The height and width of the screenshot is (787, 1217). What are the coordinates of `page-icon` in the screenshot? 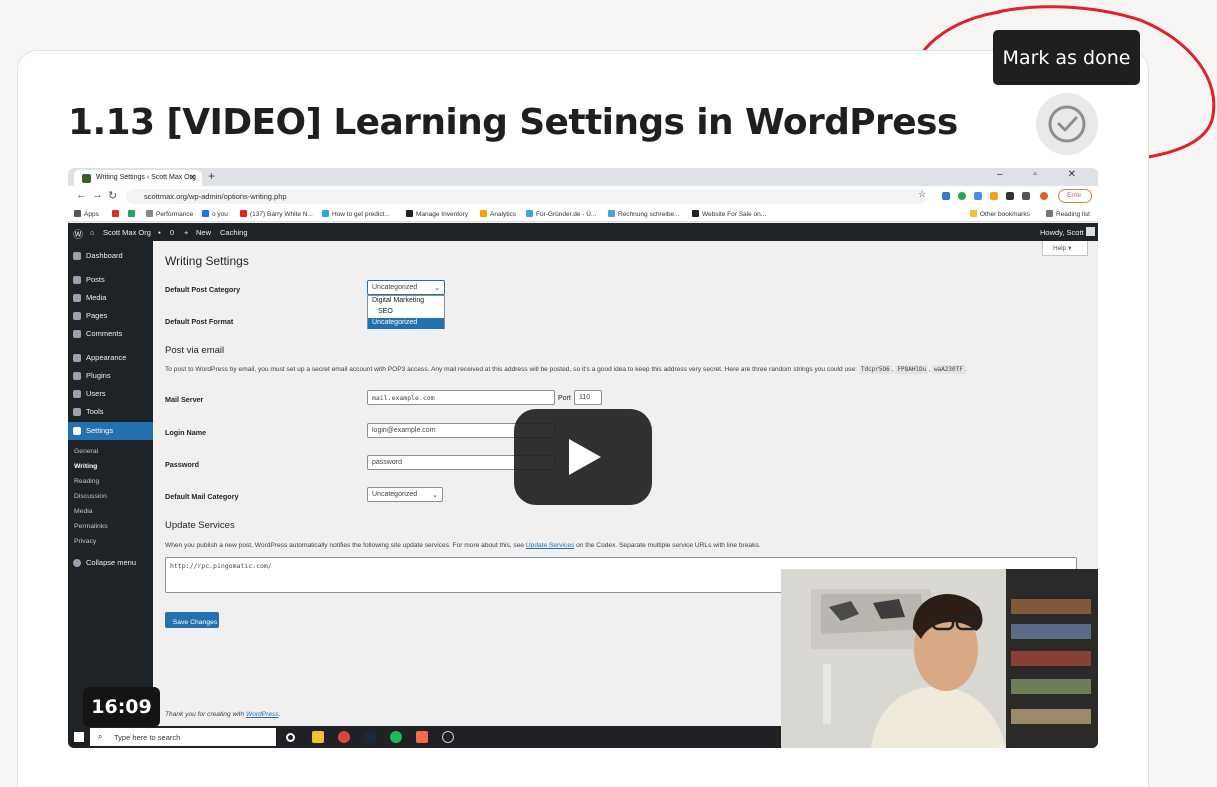 It's located at (77, 316).